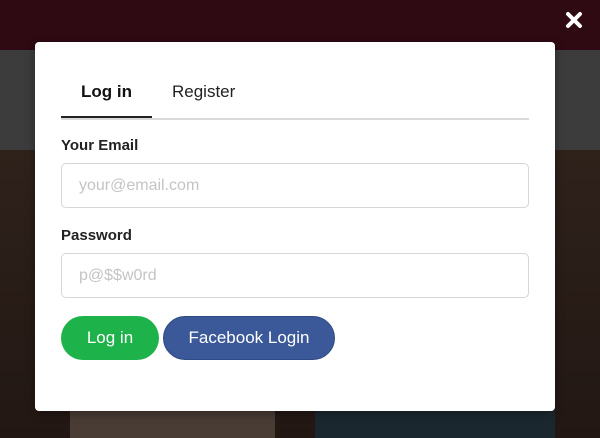 Image resolution: width=600 pixels, height=438 pixels. Describe the element at coordinates (96, 235) in the screenshot. I see `password-label: Password` at that location.